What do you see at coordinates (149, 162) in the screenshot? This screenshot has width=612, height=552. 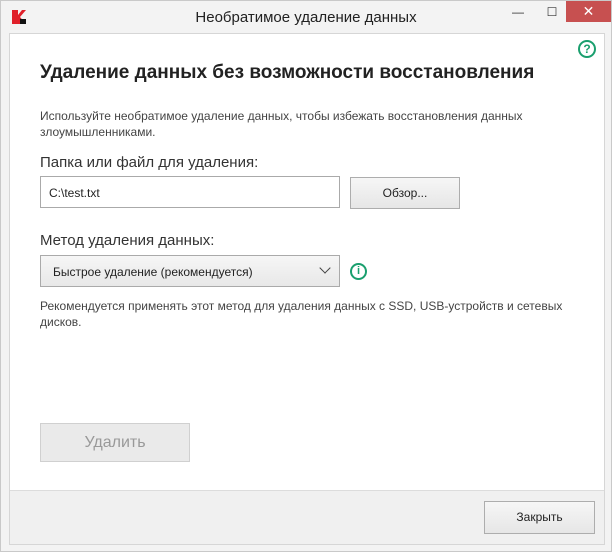 I see `path-label: Папка или файл для удаления:` at bounding box center [149, 162].